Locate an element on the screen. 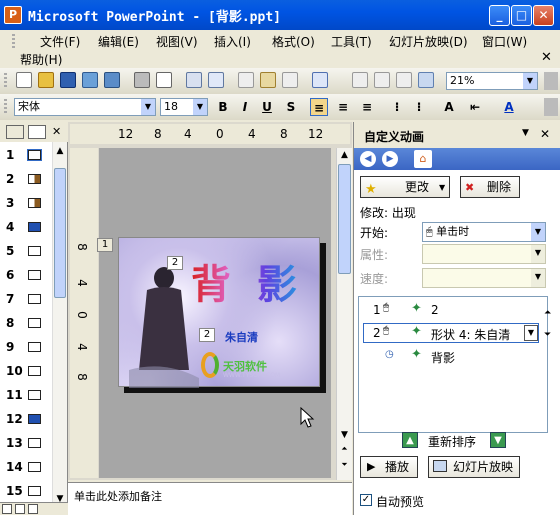 The image size is (560, 515). back-icon: ◀ is located at coordinates (368, 159).